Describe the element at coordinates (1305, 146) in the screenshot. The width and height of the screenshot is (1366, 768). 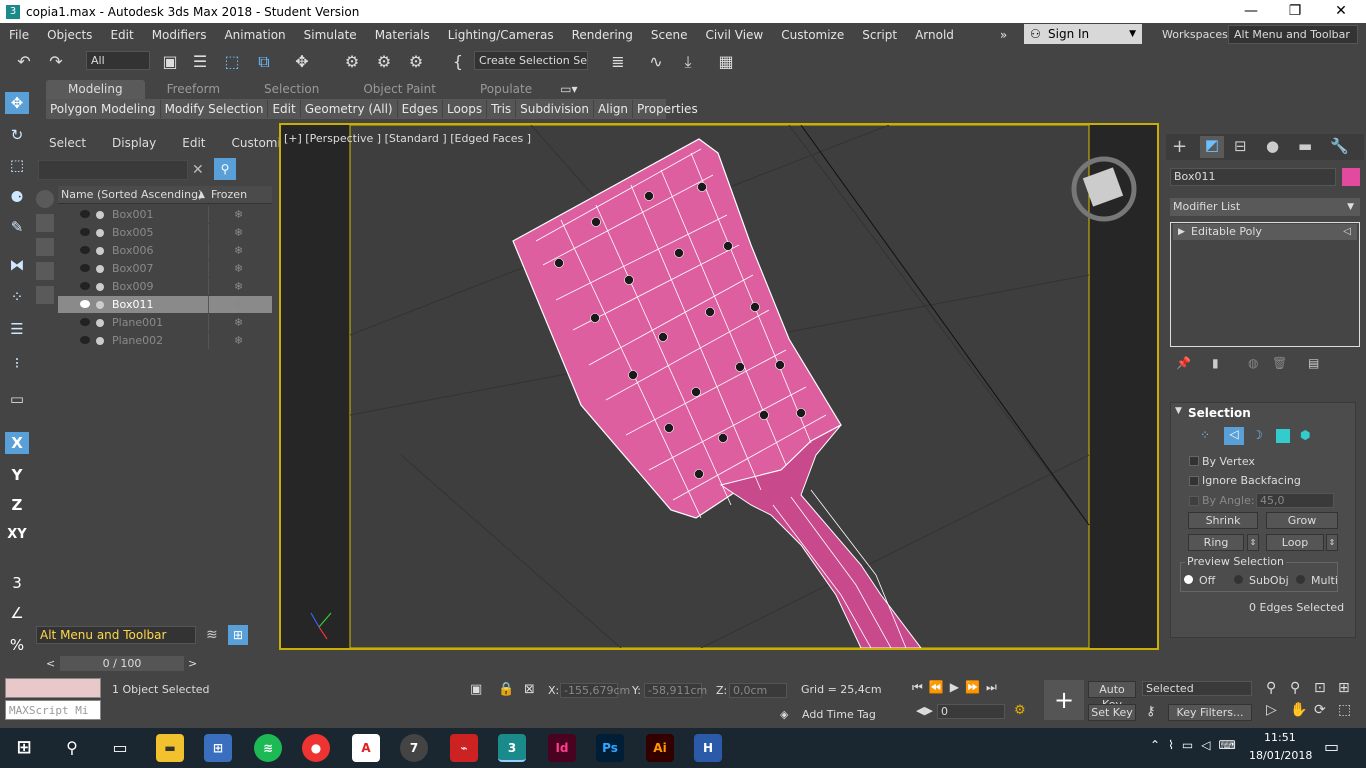
I see `display-tab-icon: ▬` at that location.